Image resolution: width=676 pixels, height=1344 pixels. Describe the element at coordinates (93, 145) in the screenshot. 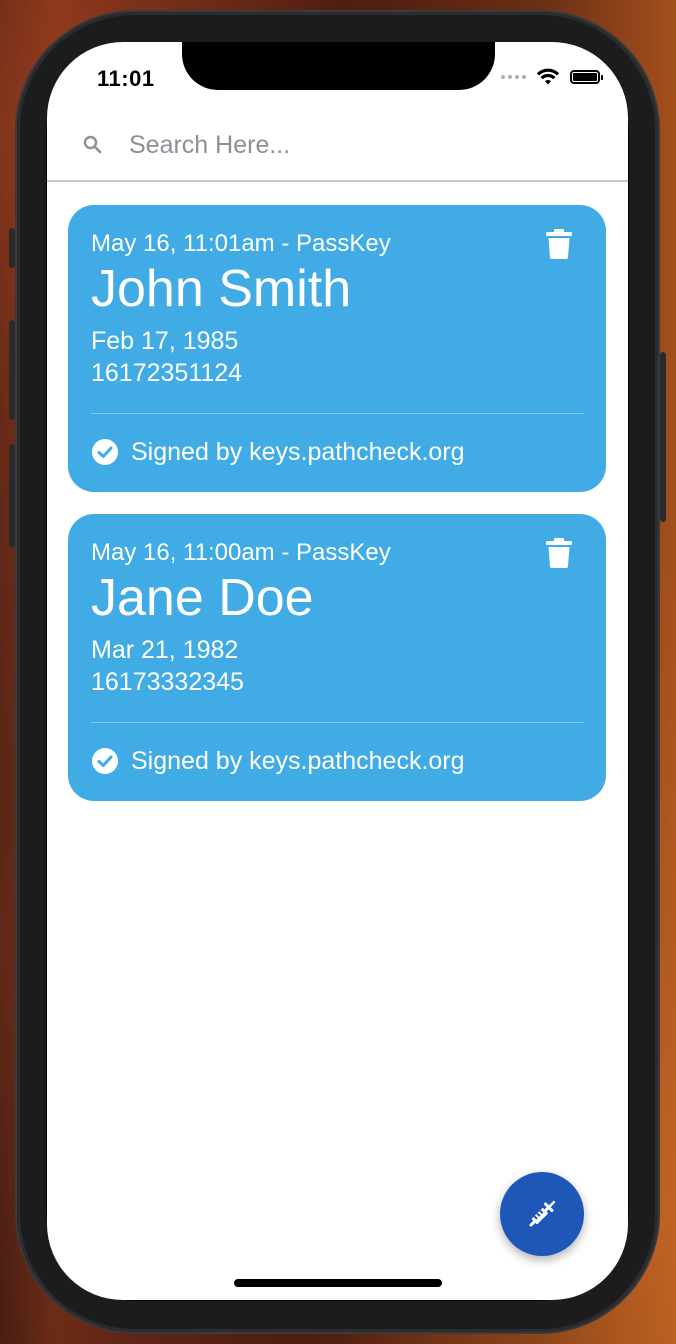

I see `search-icon` at that location.